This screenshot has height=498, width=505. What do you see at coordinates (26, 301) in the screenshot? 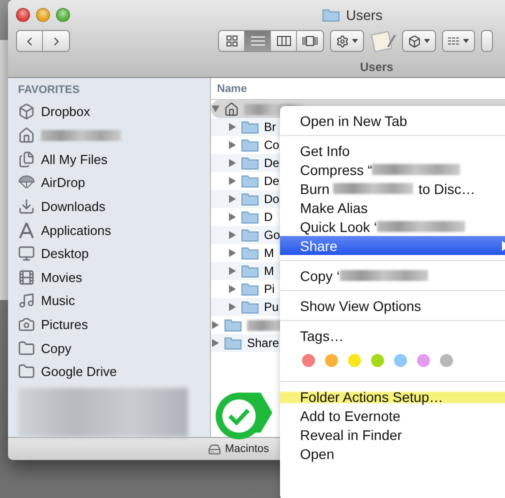
I see `music-note-icon` at bounding box center [26, 301].